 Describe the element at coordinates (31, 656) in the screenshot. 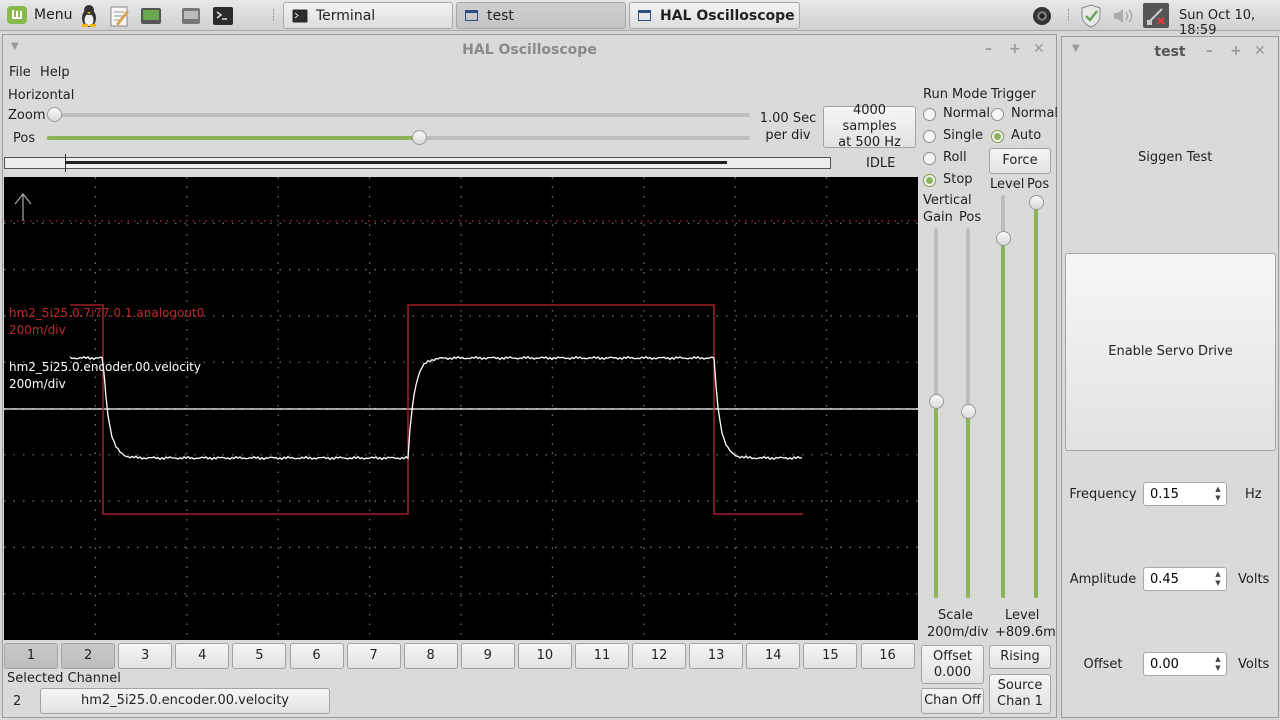

I see `channel-button-1: 1` at that location.